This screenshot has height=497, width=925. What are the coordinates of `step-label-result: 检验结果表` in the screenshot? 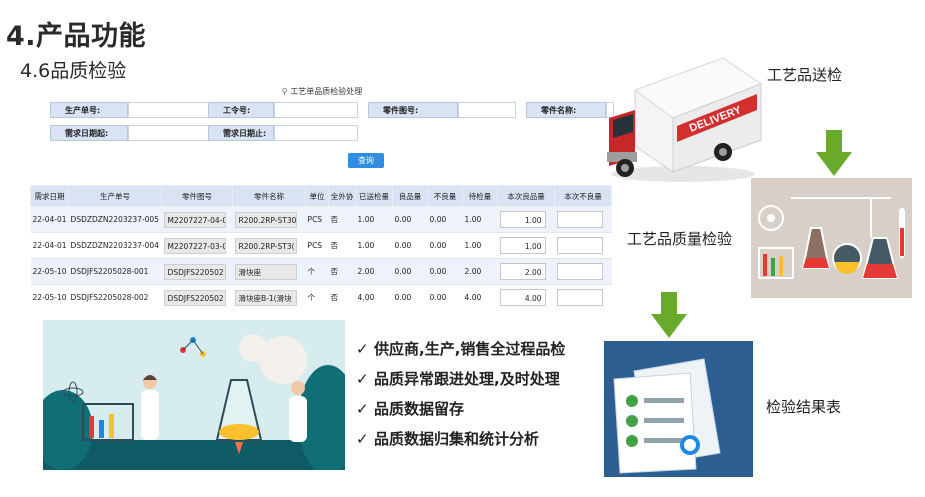 It's located at (804, 407).